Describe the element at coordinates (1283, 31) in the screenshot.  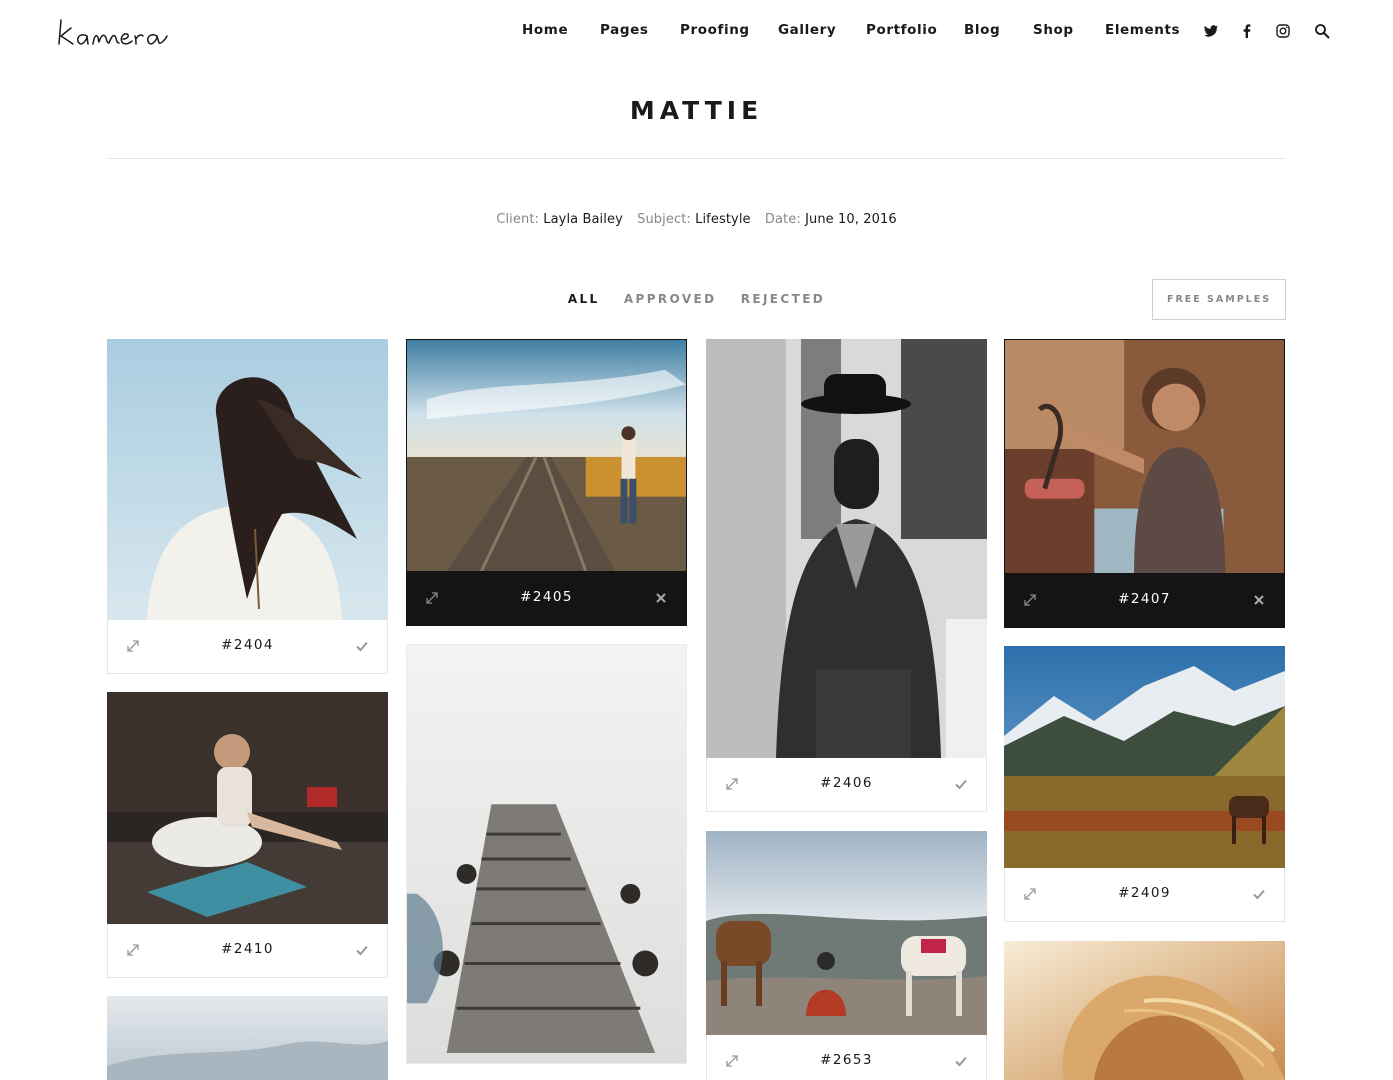
I see `instagram-icon` at that location.